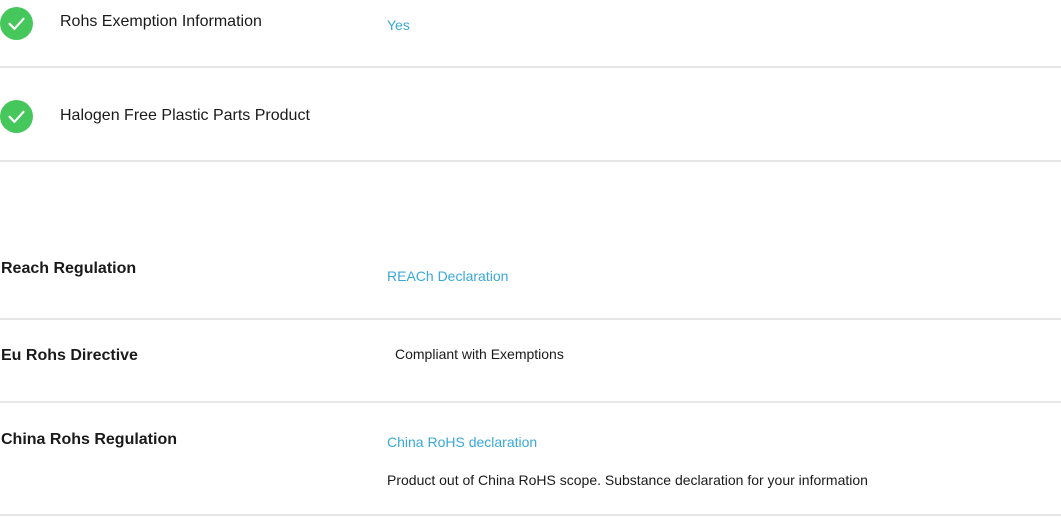 The image size is (1061, 518). Describe the element at coordinates (462, 442) in the screenshot. I see `china-rohs-declaration-link: China RoHS declaration` at that location.